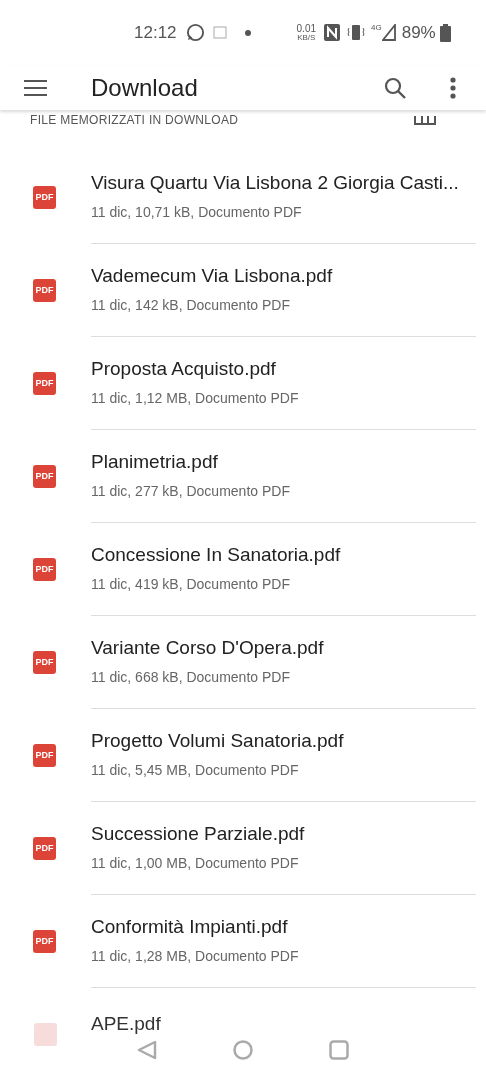 This screenshot has height=1080, width=486. Describe the element at coordinates (376, 28) in the screenshot. I see `network-type: 4G` at that location.